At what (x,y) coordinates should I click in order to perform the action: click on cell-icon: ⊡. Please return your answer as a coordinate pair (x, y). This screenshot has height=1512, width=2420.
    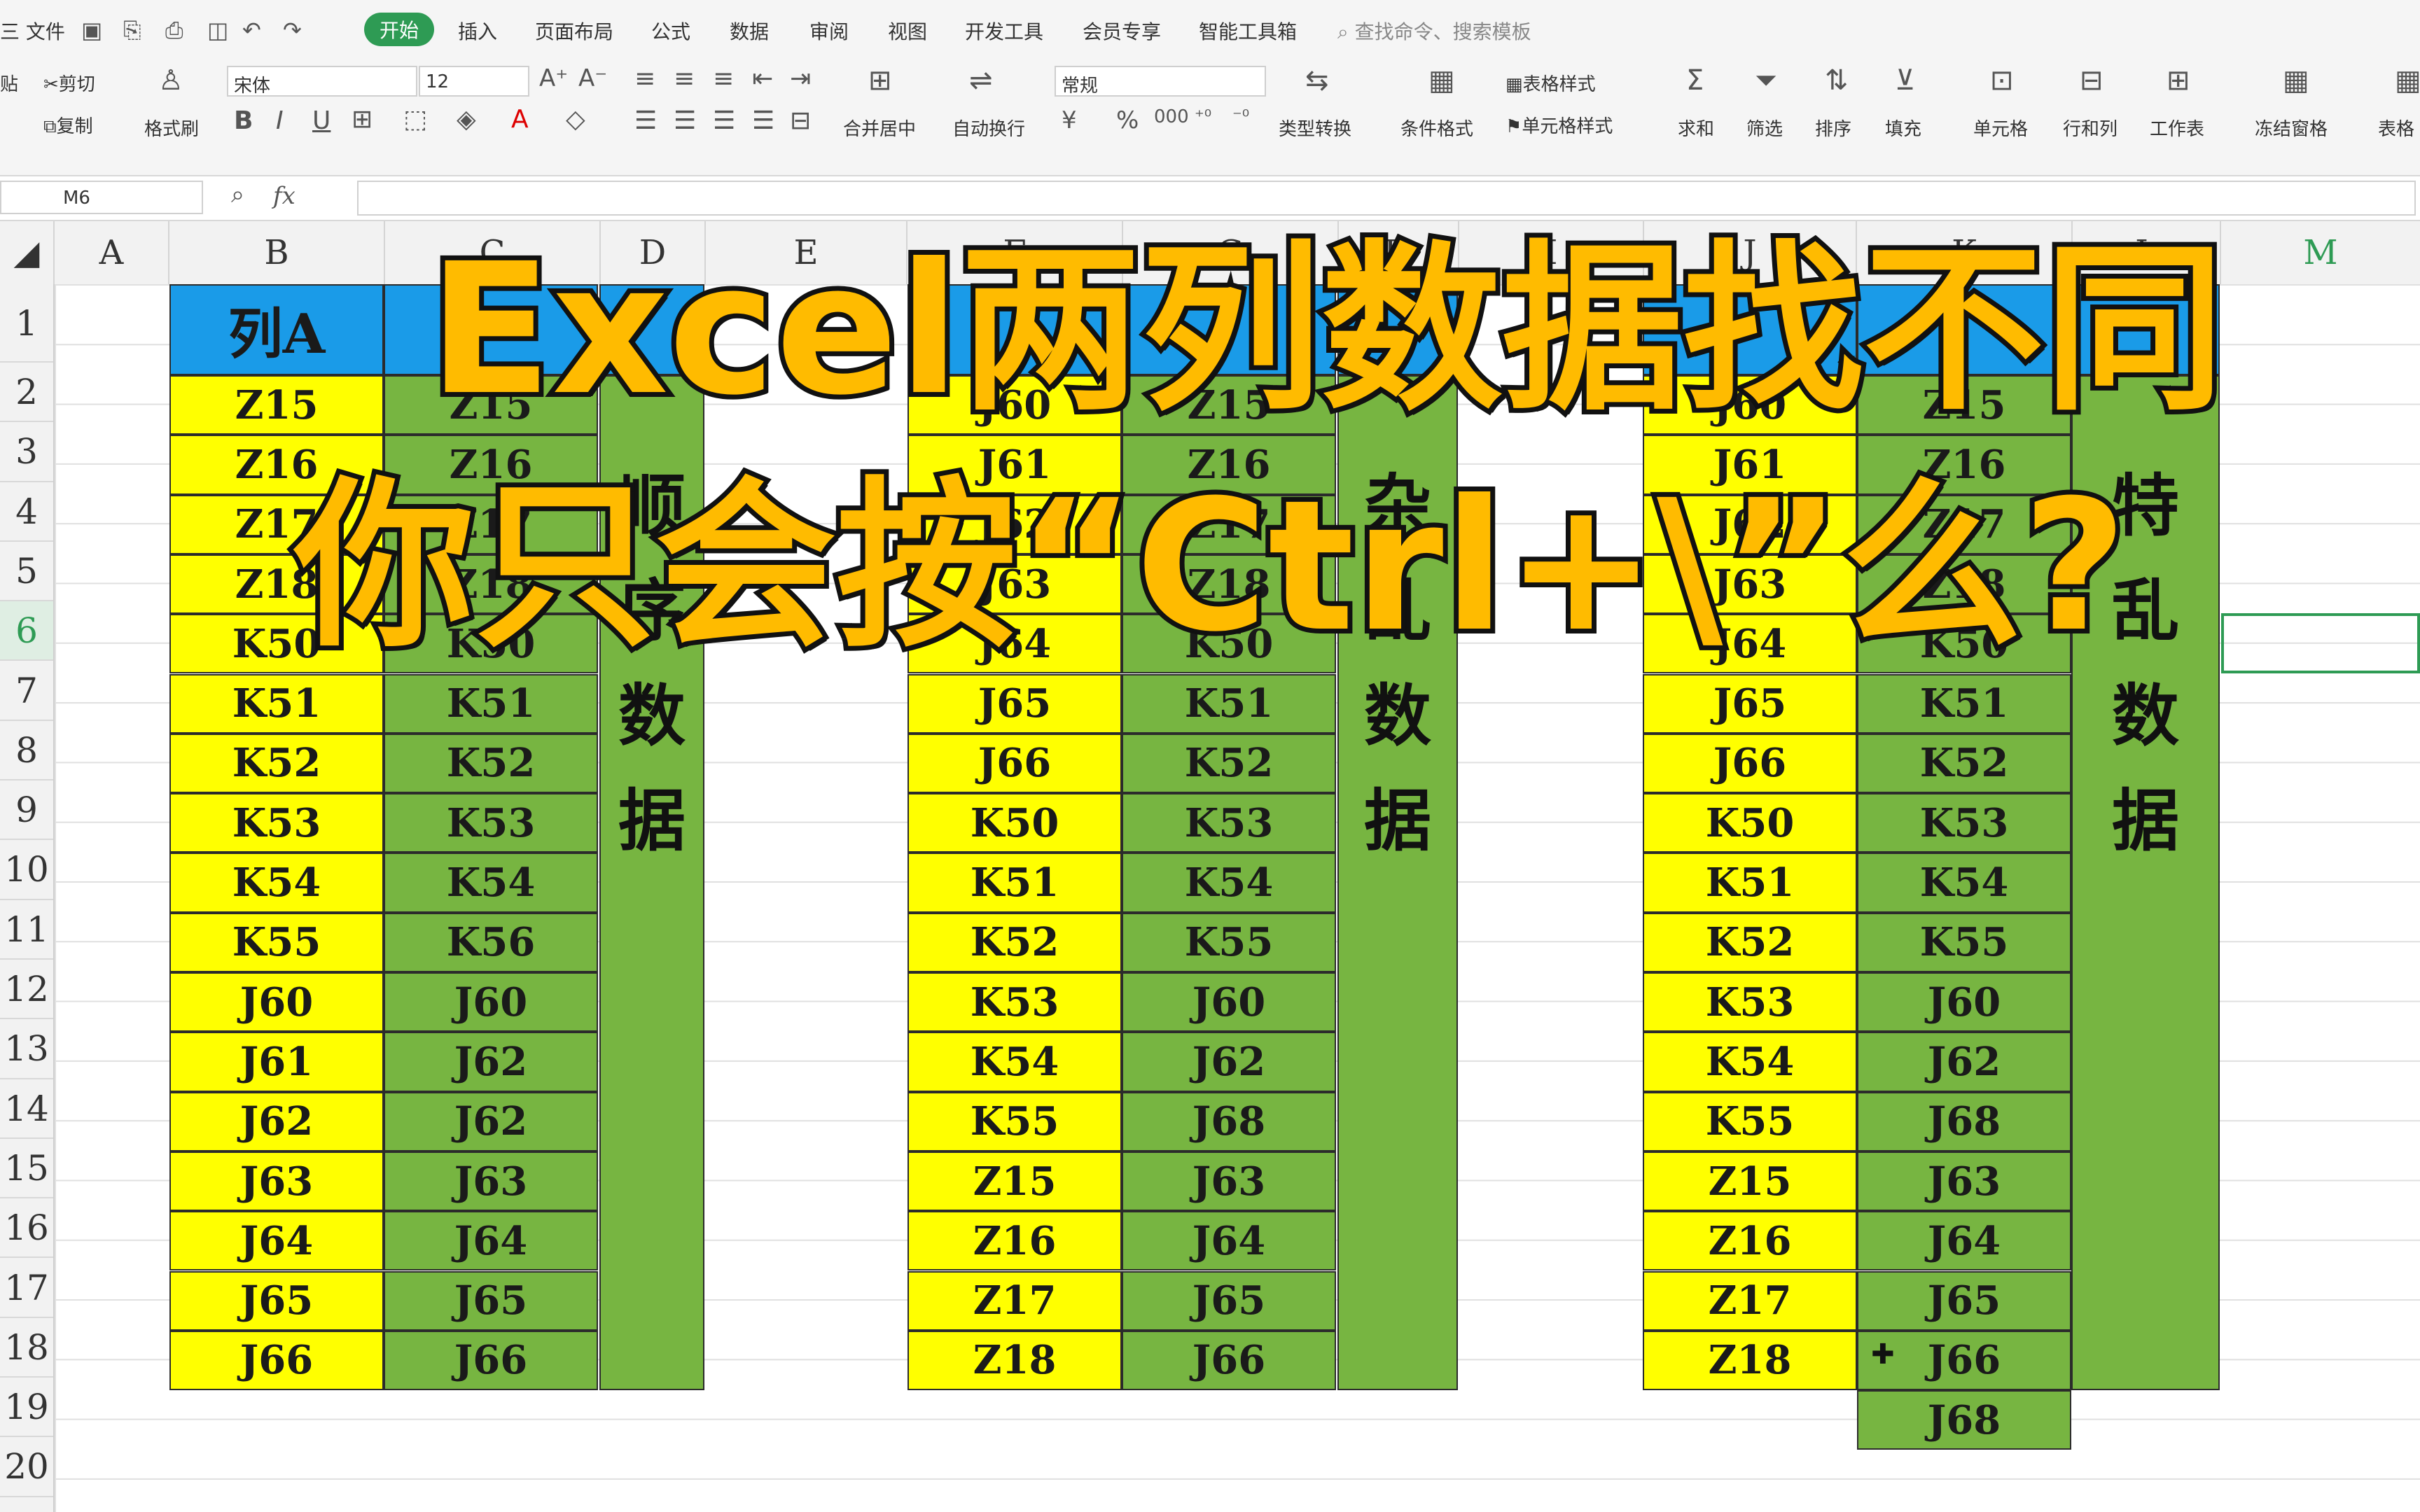
    Looking at the image, I should click on (2002, 80).